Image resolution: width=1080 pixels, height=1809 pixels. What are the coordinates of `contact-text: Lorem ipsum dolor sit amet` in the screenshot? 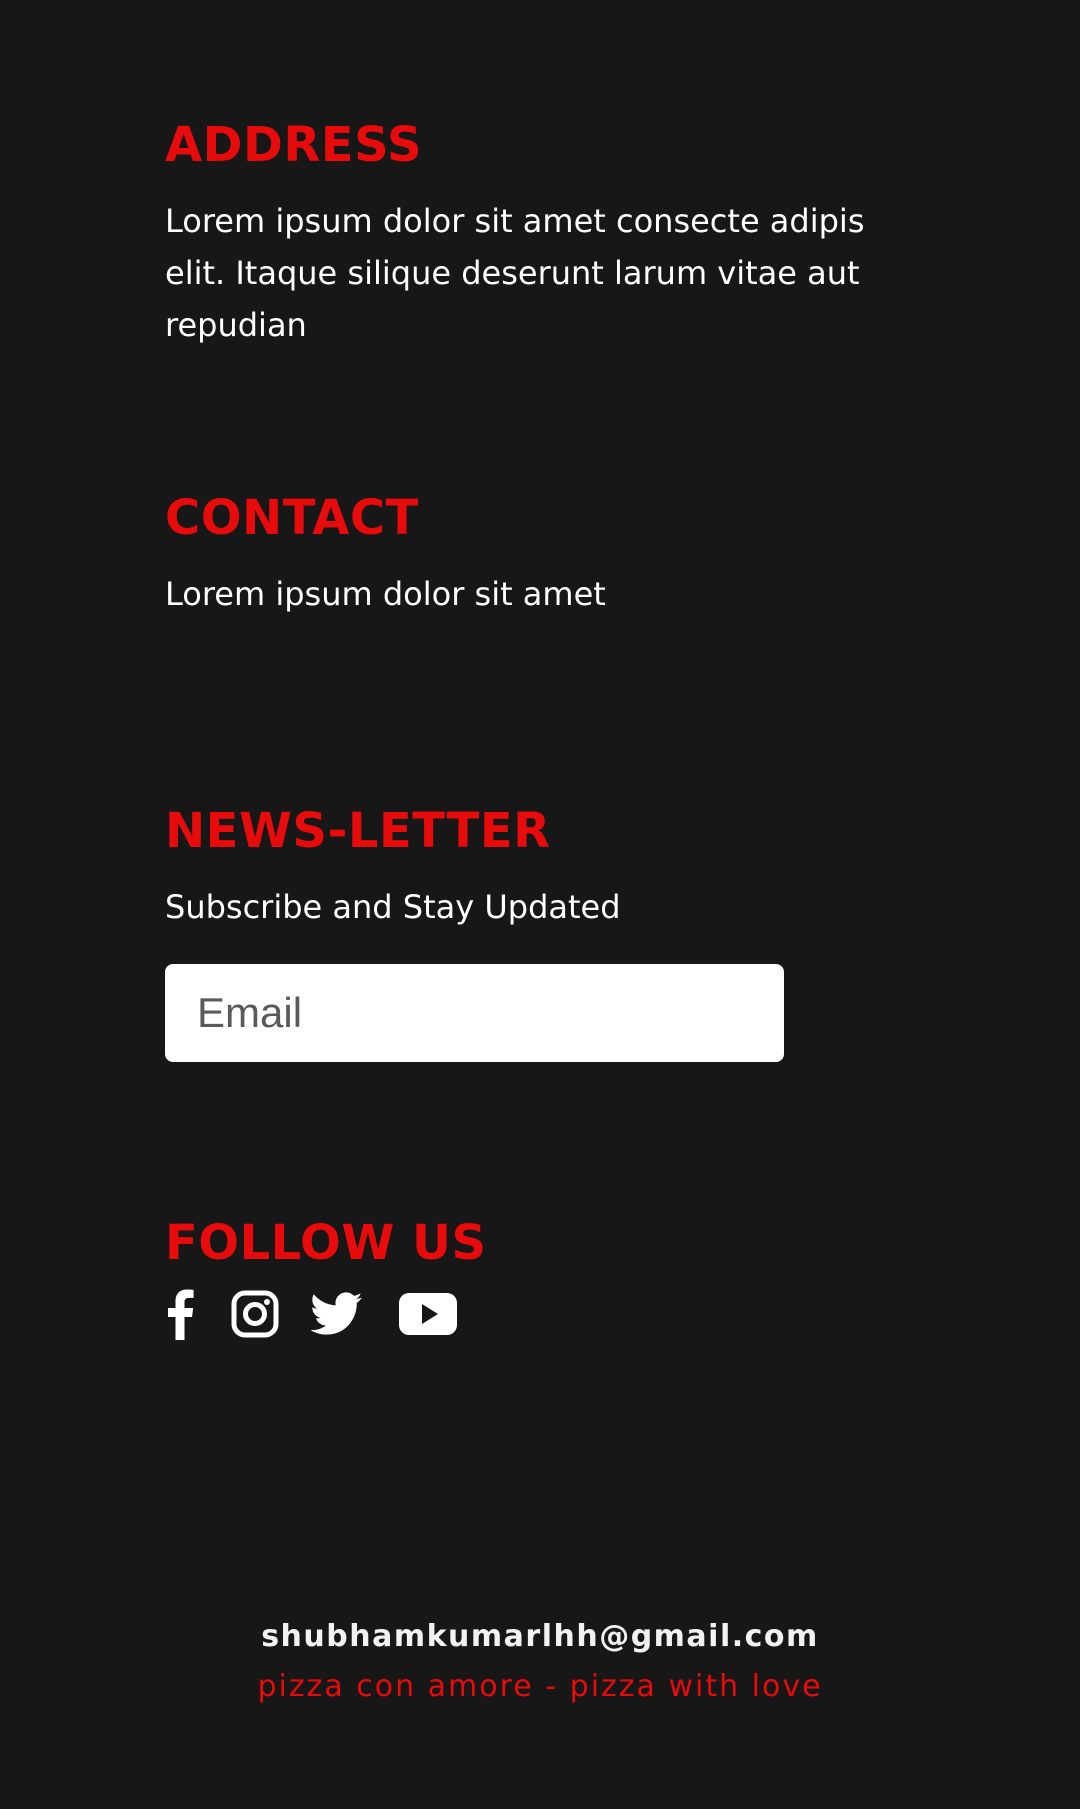 It's located at (385, 594).